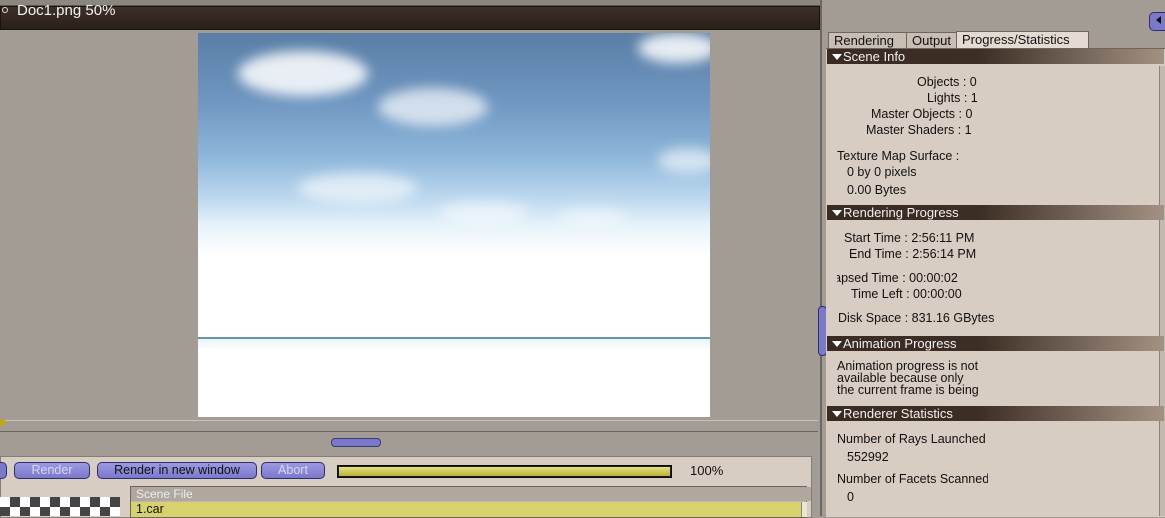  What do you see at coordinates (409, 426) in the screenshot?
I see `pane-splitter` at bounding box center [409, 426].